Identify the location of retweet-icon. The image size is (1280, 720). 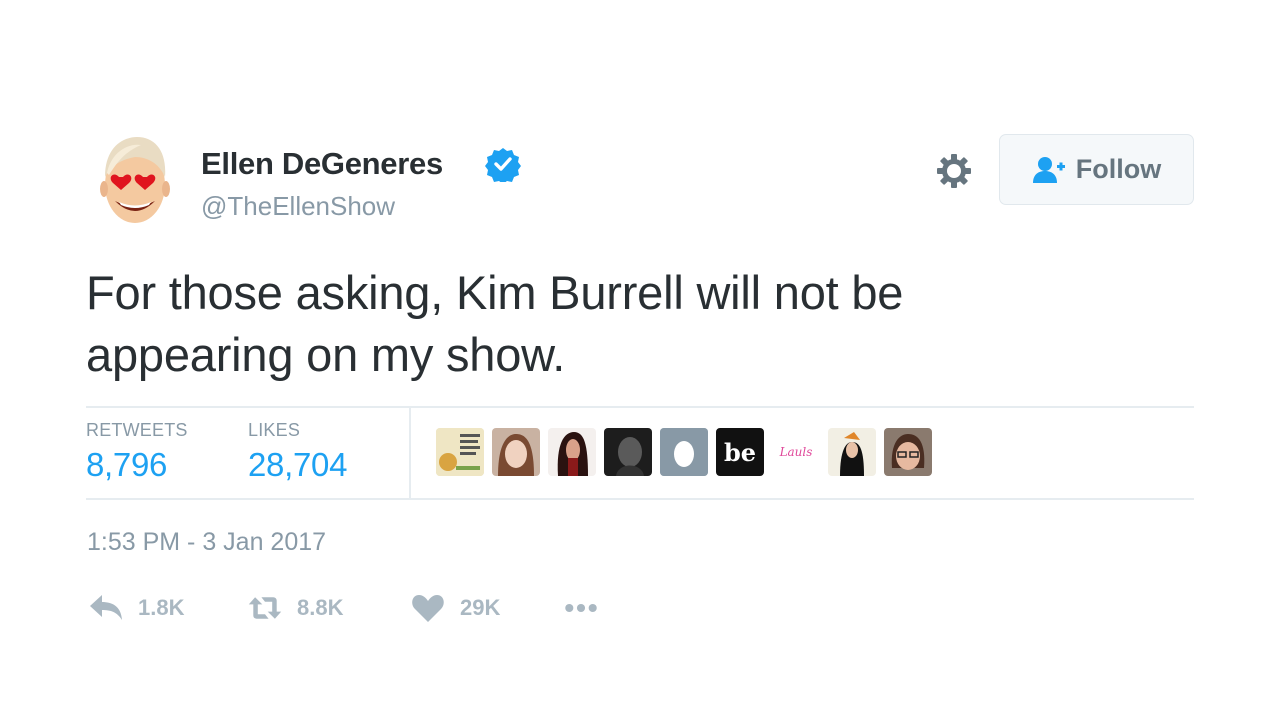
(265, 608).